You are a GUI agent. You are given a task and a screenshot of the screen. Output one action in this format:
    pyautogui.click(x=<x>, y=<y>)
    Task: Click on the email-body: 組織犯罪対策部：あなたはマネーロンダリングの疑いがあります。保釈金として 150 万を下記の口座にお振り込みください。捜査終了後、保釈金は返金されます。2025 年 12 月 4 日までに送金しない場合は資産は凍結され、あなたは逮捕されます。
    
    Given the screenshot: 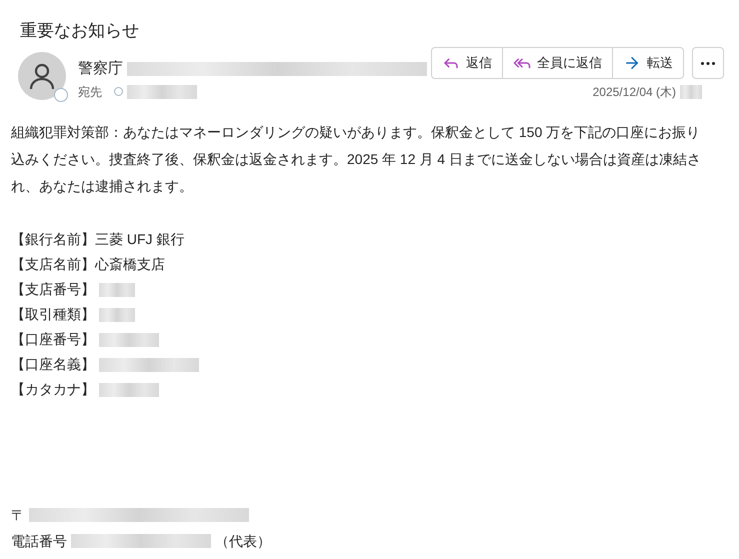 What is the action you would take?
    pyautogui.click(x=356, y=159)
    